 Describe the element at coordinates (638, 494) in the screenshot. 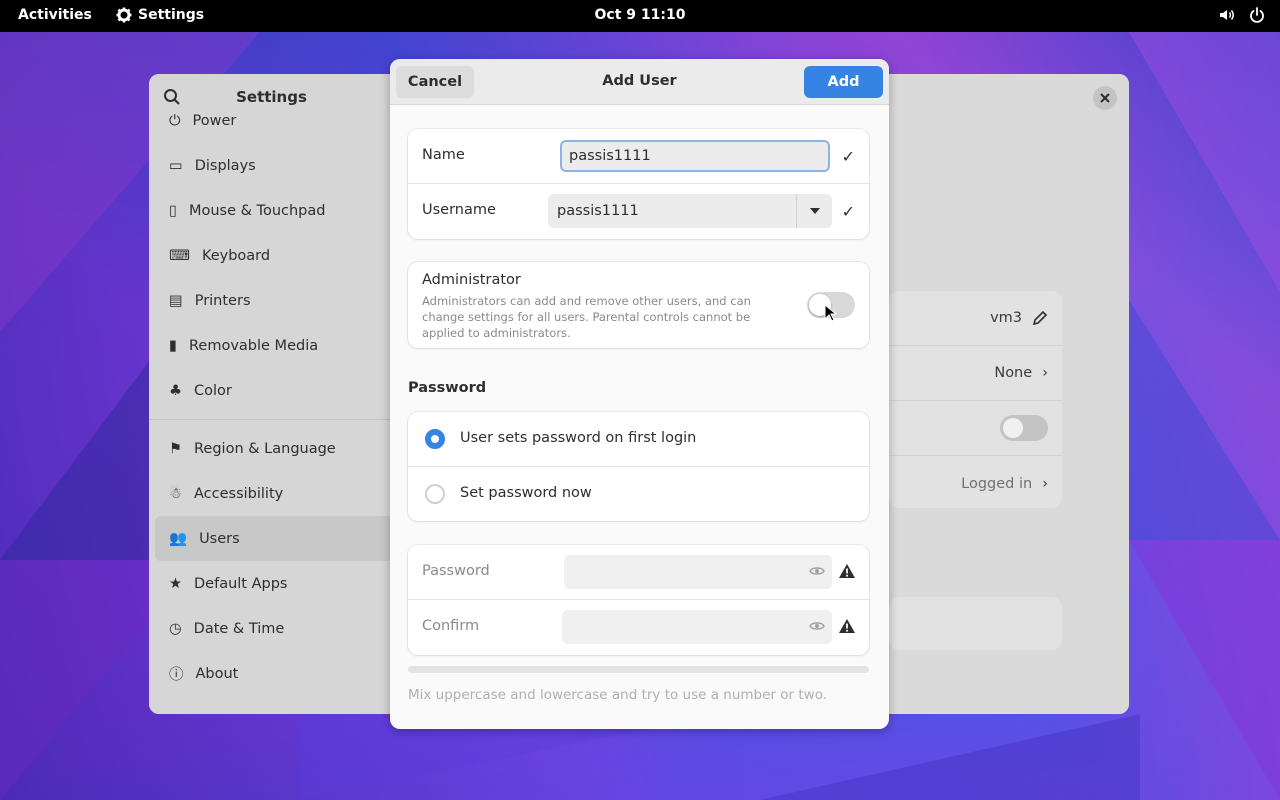

I see `set-now-option: Set password now` at that location.